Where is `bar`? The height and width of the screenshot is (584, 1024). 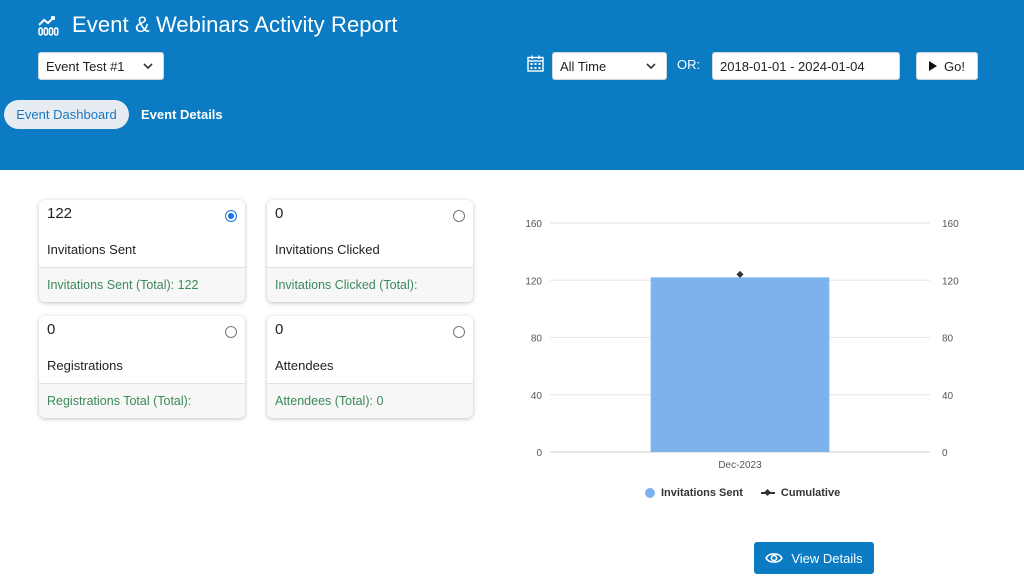
bar is located at coordinates (740, 364).